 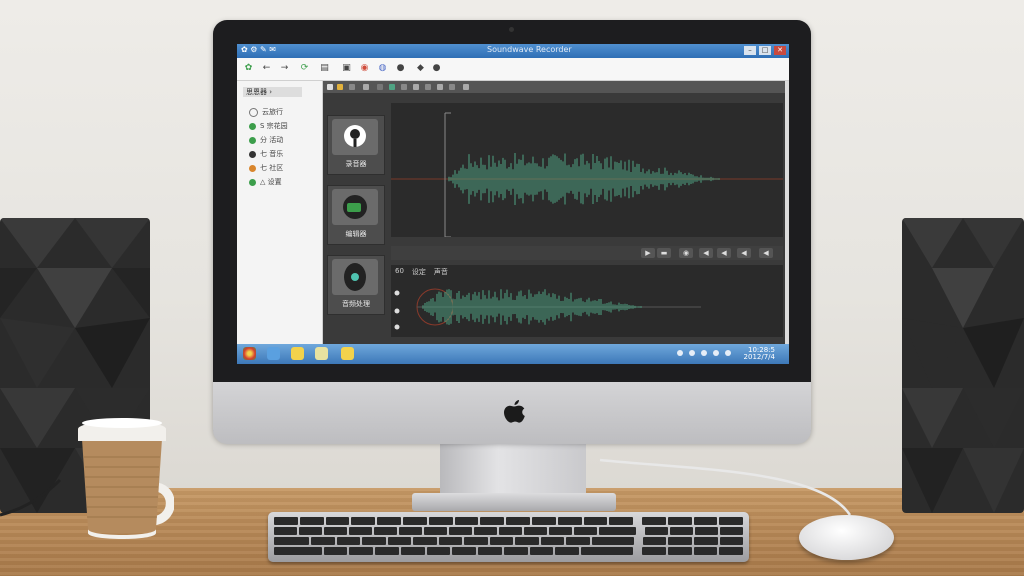 I want to click on shield-icon: ▣, so click(x=346, y=68).